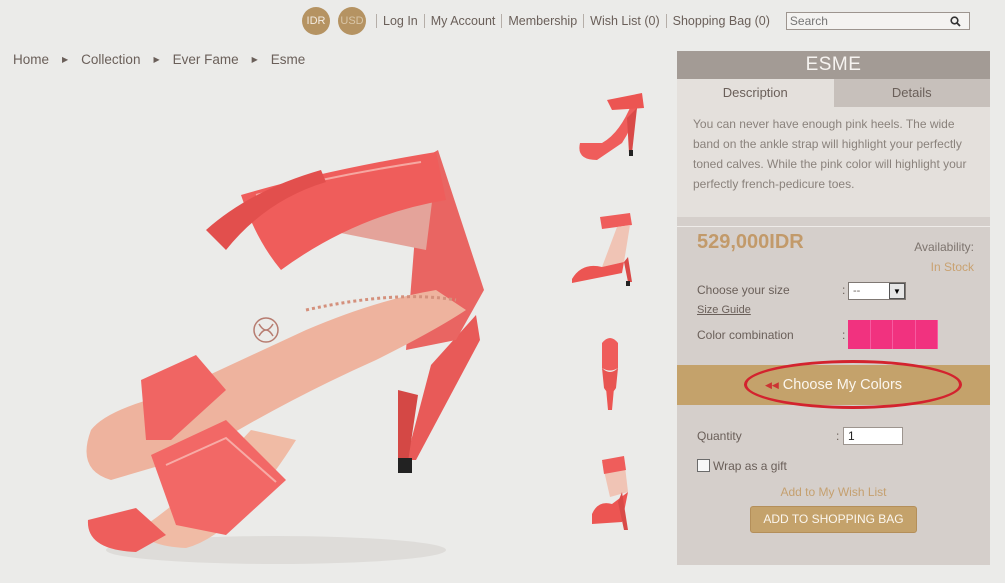 Image resolution: width=1005 pixels, height=583 pixels. Describe the element at coordinates (944, 247) in the screenshot. I see `availability-label: Availability:` at that location.